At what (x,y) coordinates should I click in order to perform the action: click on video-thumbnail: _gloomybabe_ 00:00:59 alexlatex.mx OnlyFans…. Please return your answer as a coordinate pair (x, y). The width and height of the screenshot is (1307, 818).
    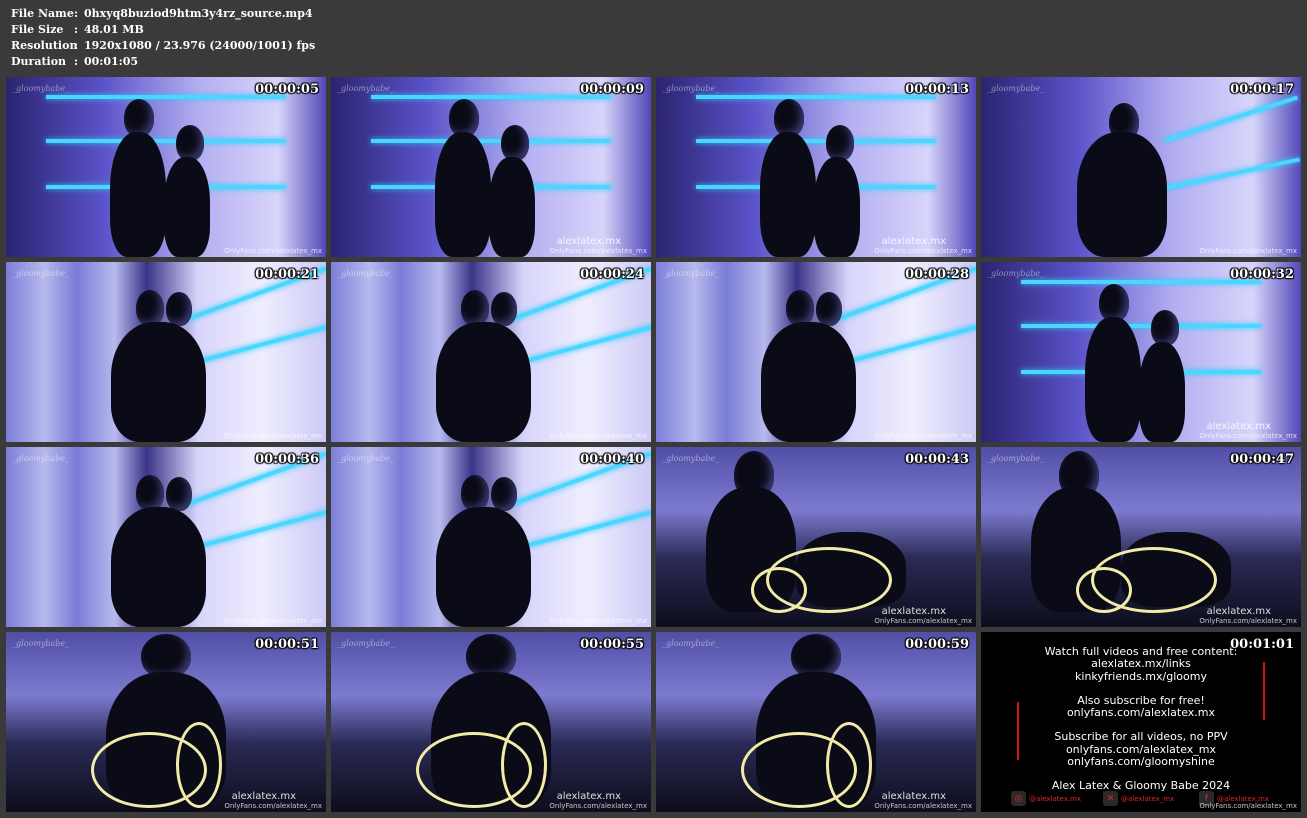
    Looking at the image, I should click on (816, 722).